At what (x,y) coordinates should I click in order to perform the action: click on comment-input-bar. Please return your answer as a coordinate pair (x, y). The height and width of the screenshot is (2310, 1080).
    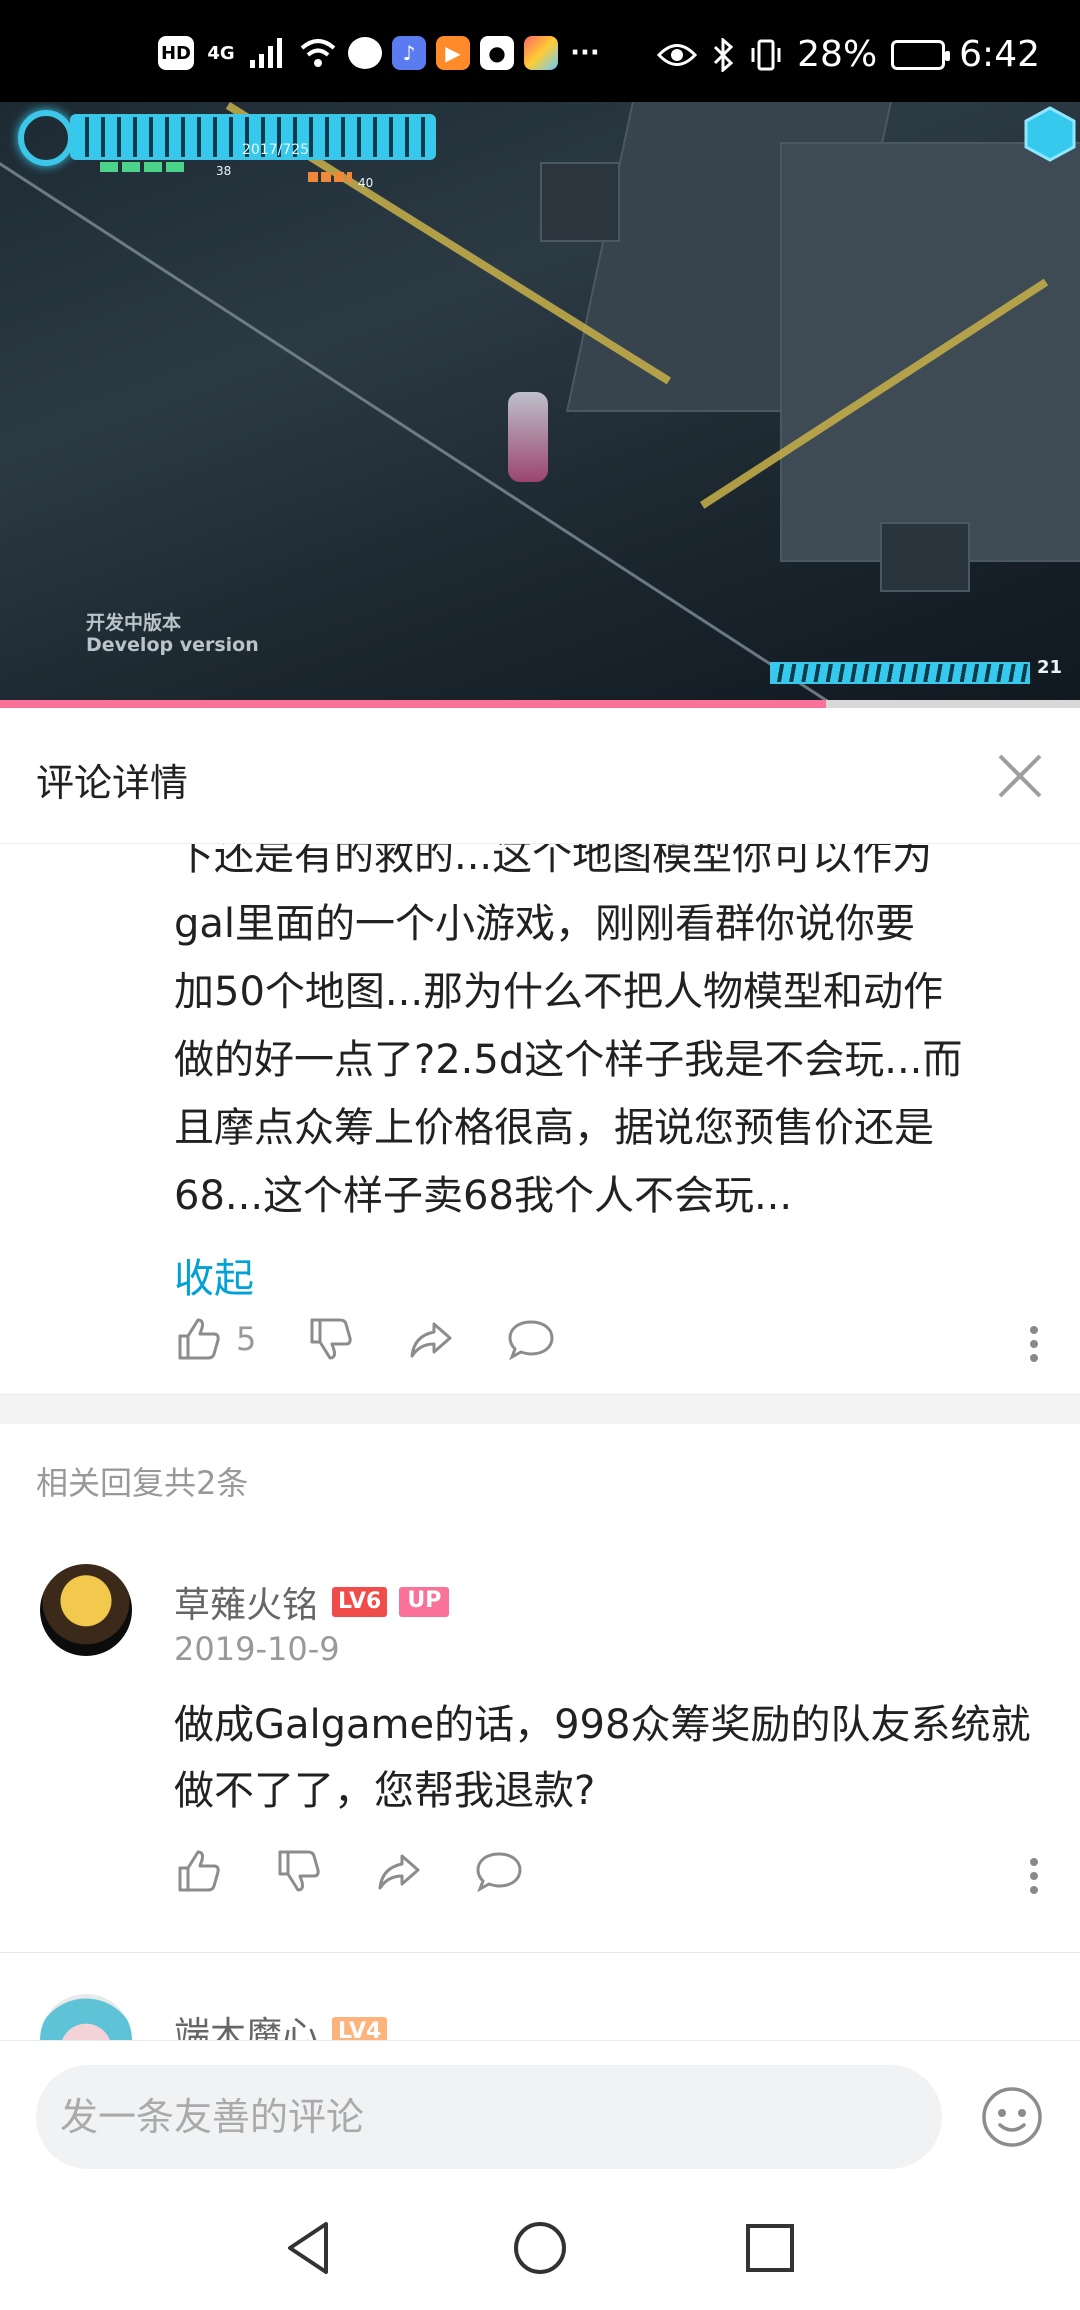
    Looking at the image, I should click on (540, 2115).